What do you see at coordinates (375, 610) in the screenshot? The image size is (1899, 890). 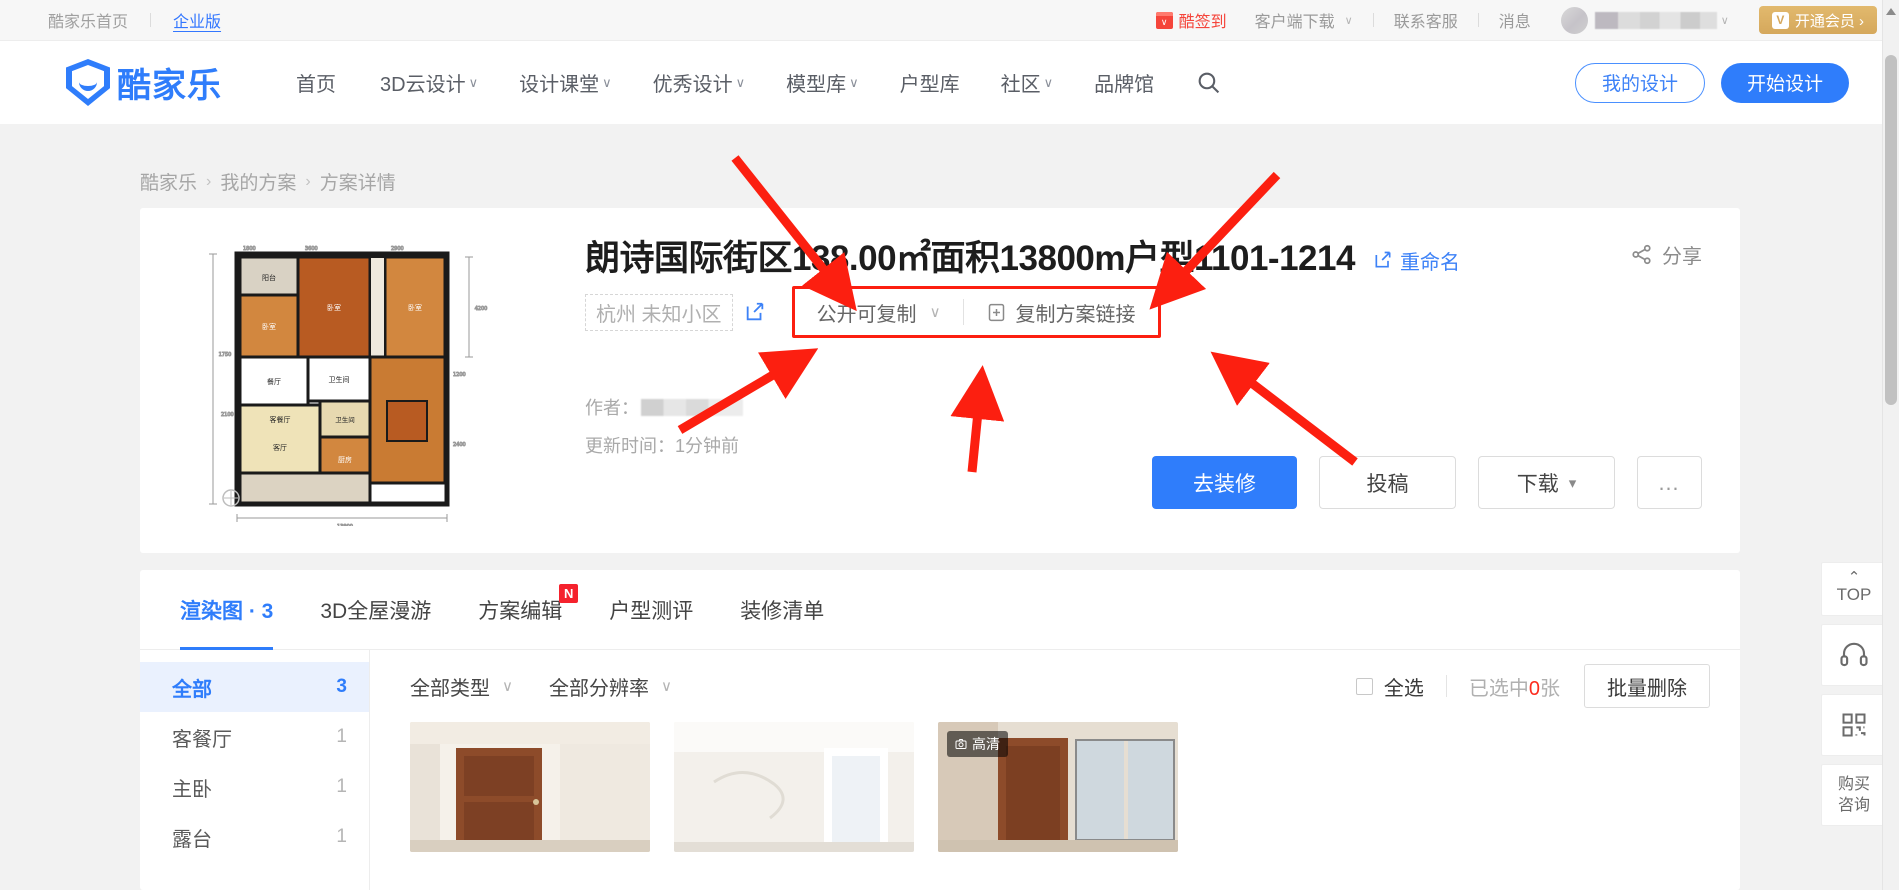 I see `tab-3d-walkthrough: 3D全屋漫游` at bounding box center [375, 610].